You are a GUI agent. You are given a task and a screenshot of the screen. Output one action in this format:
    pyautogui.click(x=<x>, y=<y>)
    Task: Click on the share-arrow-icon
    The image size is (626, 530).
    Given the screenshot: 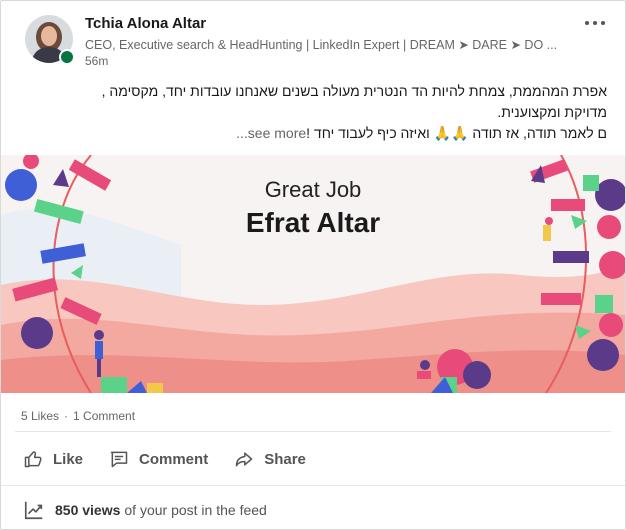 What is the action you would take?
    pyautogui.click(x=244, y=459)
    